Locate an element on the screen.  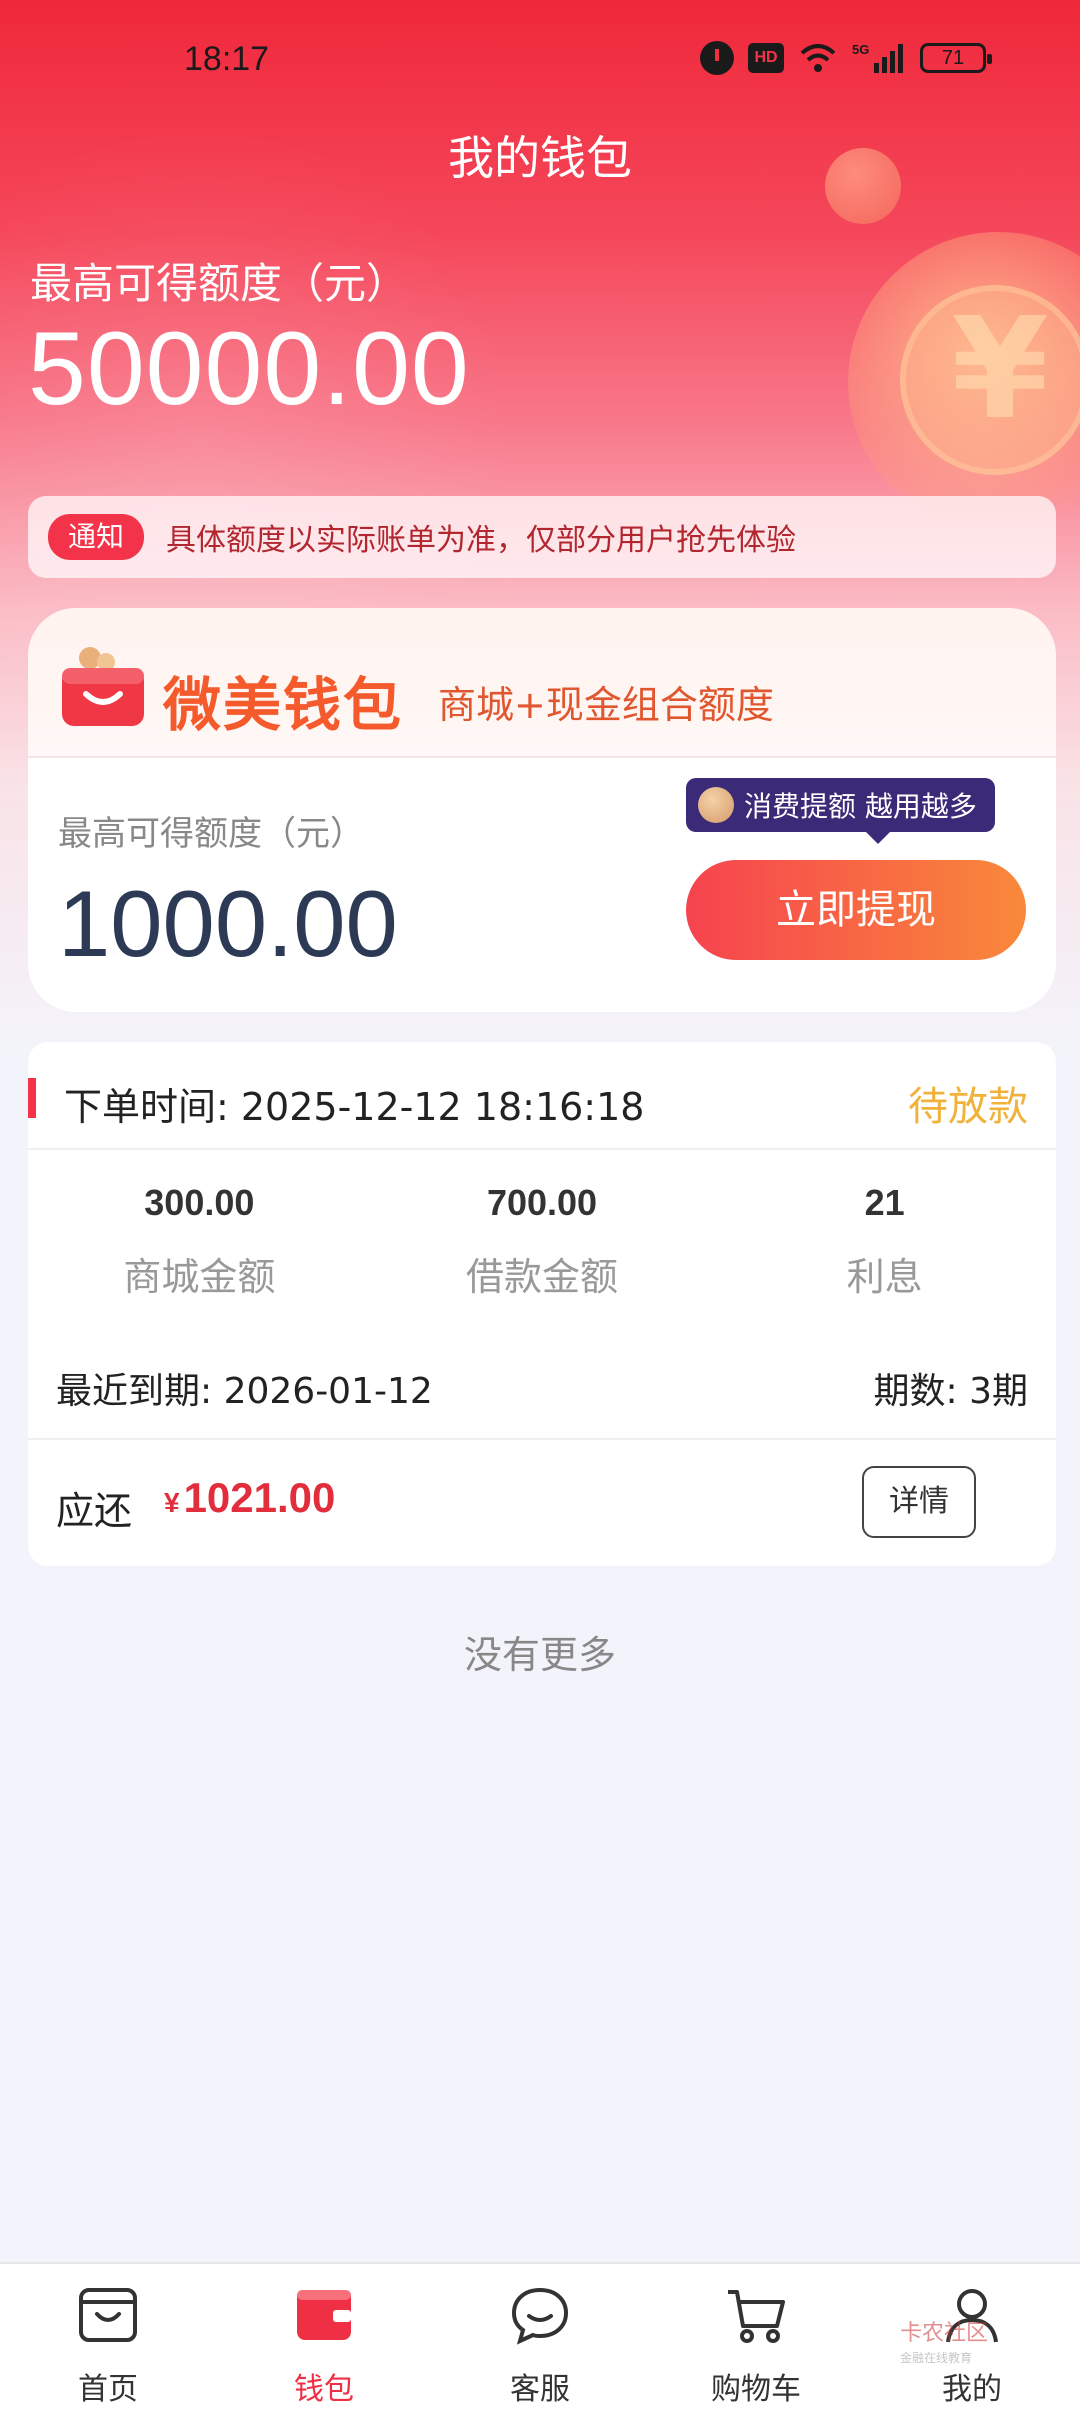
stat-value: 300.00 is located at coordinates (199, 1202).